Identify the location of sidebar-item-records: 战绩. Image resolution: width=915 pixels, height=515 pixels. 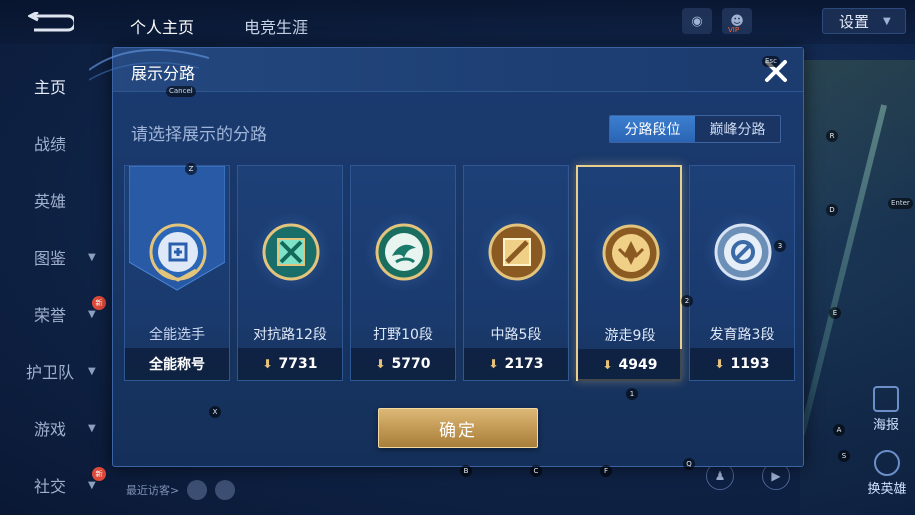
(55, 143).